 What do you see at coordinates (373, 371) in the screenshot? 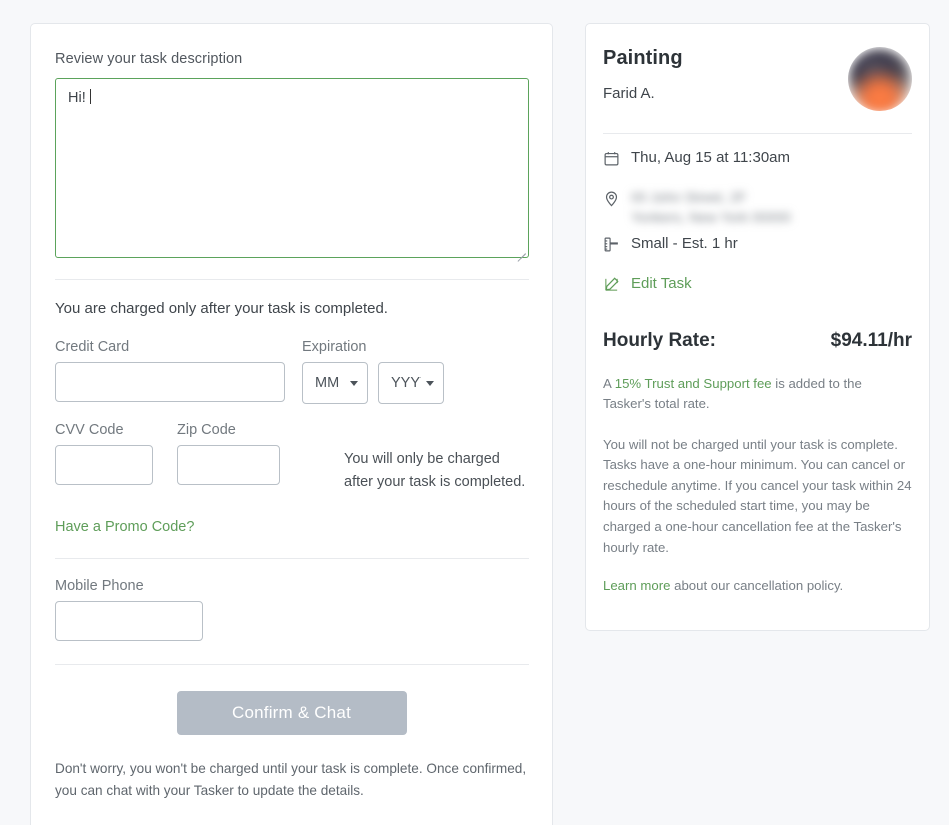
I see `expiration-group: Expiration MM YYYY` at bounding box center [373, 371].